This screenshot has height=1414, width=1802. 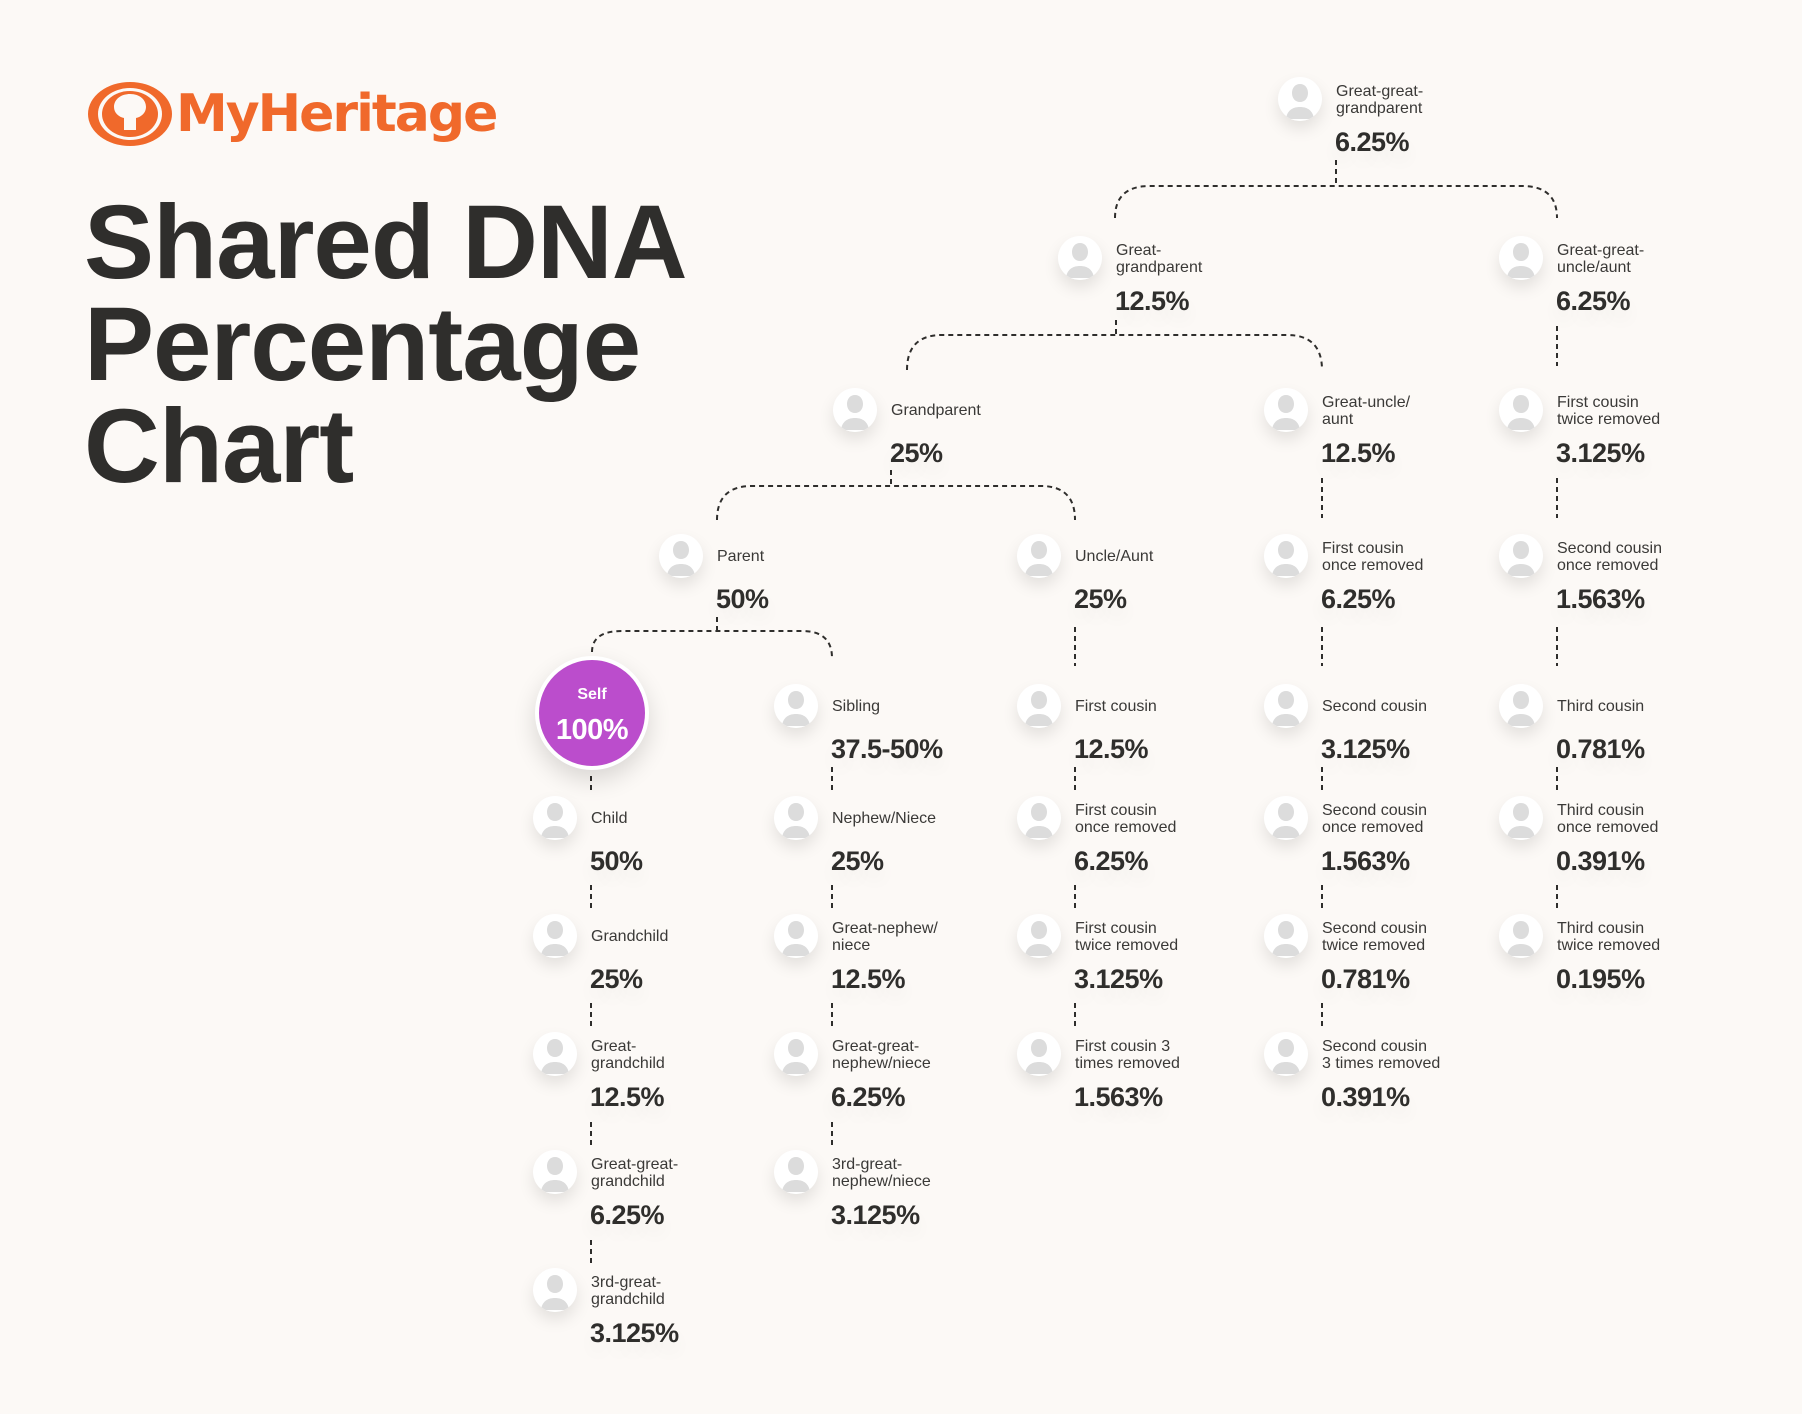 What do you see at coordinates (592, 694) in the screenshot?
I see `self-label: Self` at bounding box center [592, 694].